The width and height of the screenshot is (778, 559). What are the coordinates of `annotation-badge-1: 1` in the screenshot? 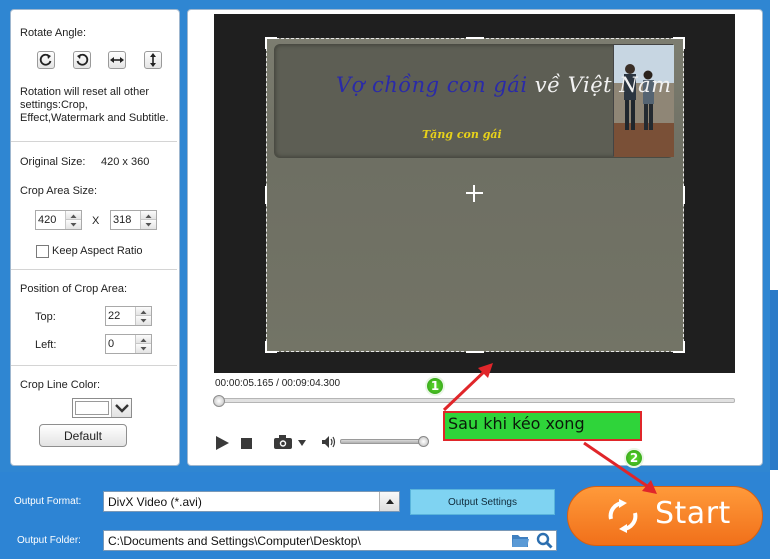 It's located at (435, 386).